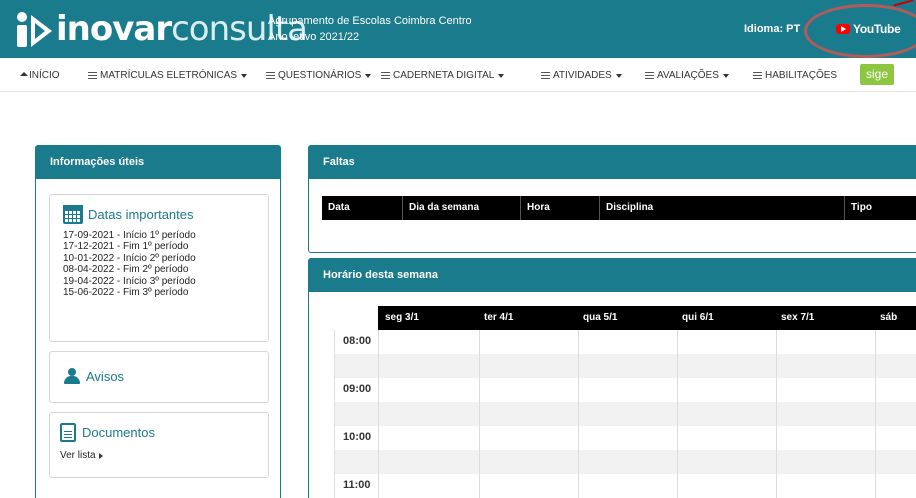  I want to click on important-dates-title: Datas importantes, so click(141, 214).